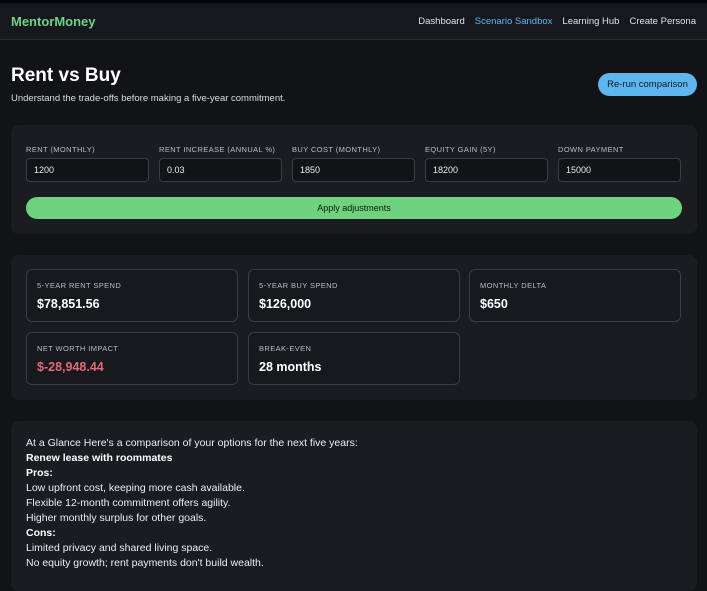 The height and width of the screenshot is (591, 707). What do you see at coordinates (494, 304) in the screenshot?
I see `stat-value: $650` at bounding box center [494, 304].